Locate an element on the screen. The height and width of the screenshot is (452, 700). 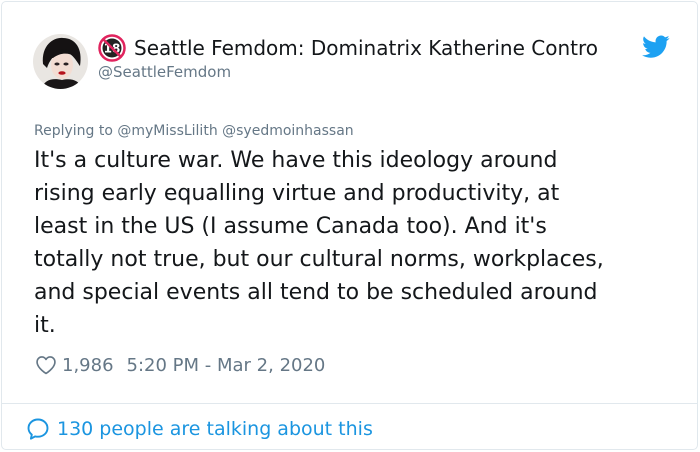
author-handle: @SeattleFemdom is located at coordinates (164, 72).